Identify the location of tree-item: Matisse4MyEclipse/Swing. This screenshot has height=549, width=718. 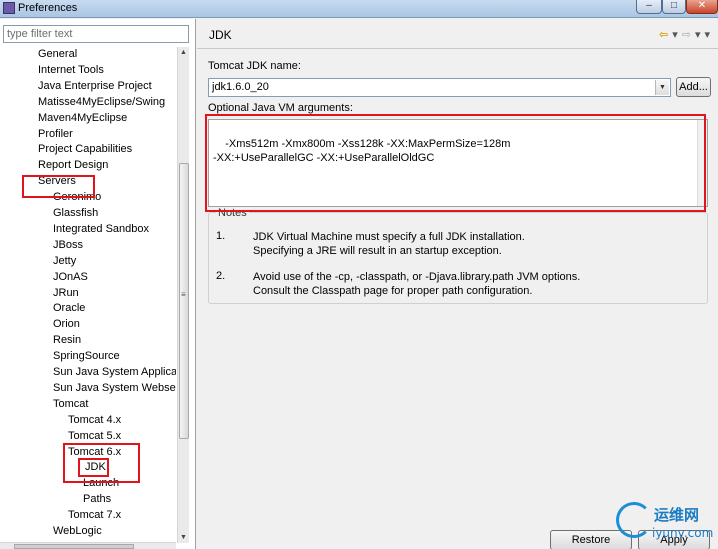
(101, 102).